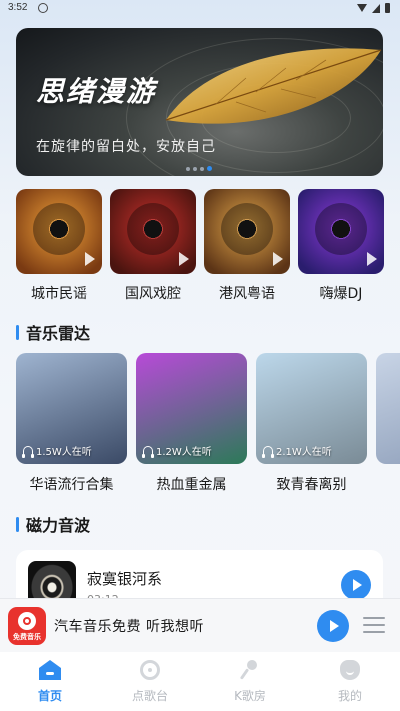  I want to click on app-logo-text: 免费音乐, so click(27, 637).